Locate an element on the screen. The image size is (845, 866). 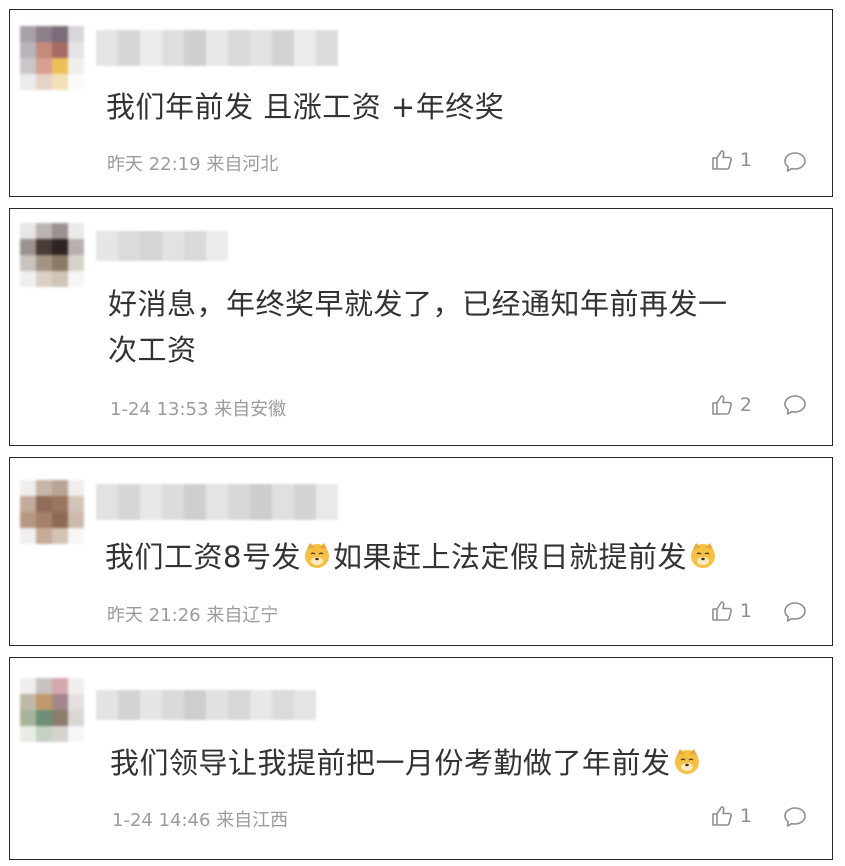
like-button: 2 is located at coordinates (731, 405).